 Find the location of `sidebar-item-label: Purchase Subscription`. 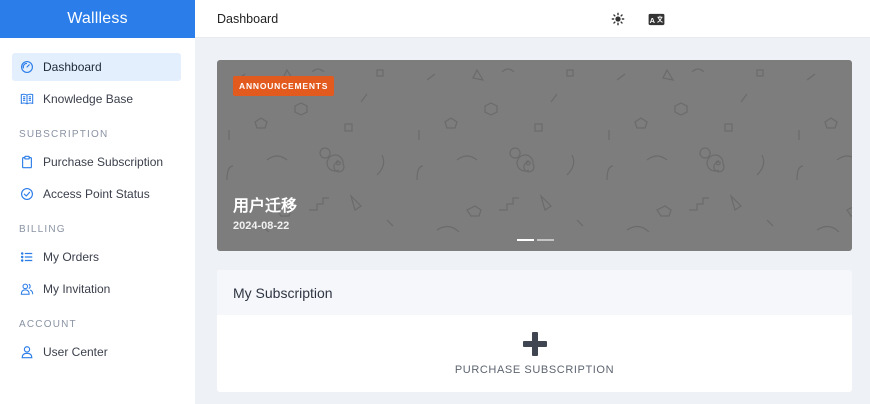

sidebar-item-label: Purchase Subscription is located at coordinates (103, 162).